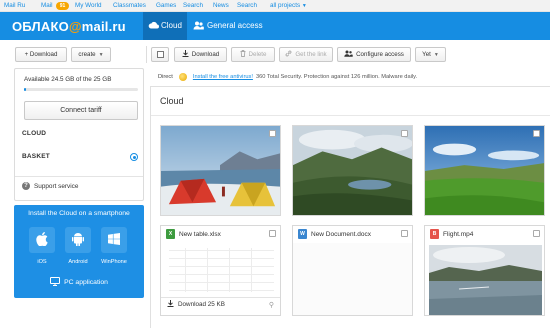  I want to click on portal-link-my-world: My World, so click(88, 5).